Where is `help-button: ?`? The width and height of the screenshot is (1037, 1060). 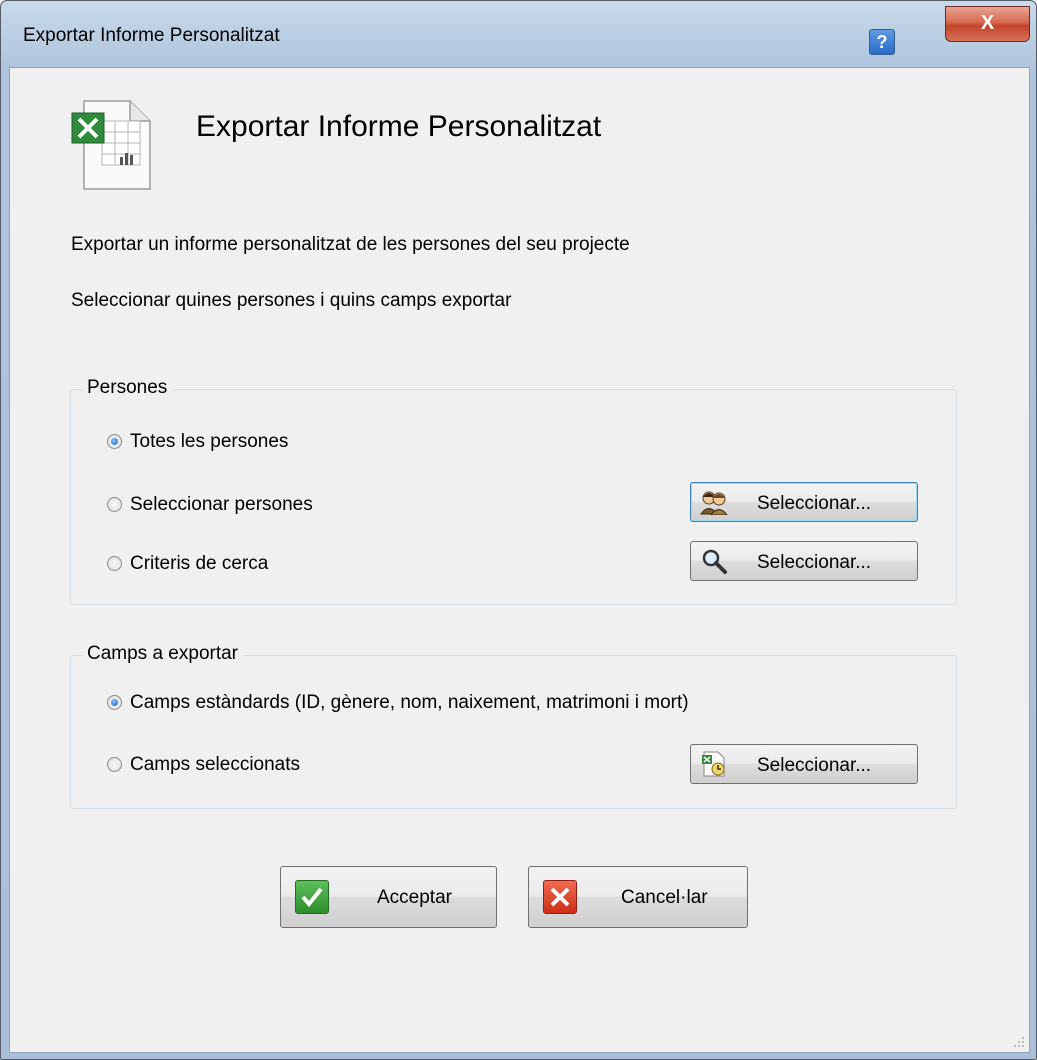
help-button: ? is located at coordinates (882, 42).